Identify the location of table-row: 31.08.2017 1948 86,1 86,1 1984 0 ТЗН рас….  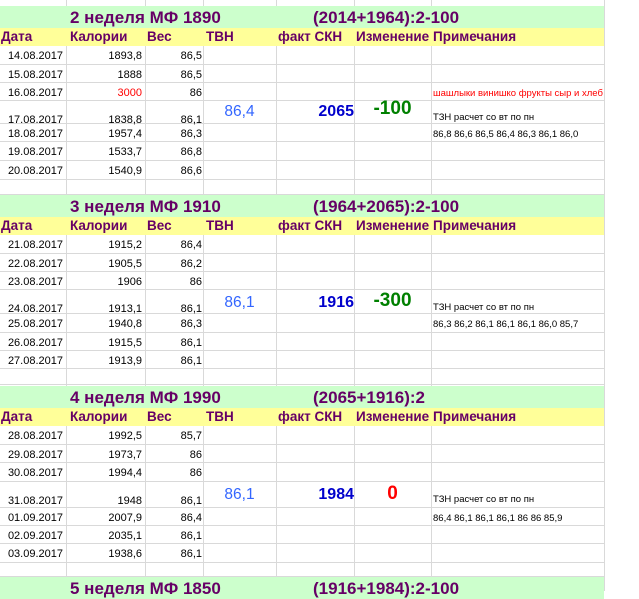
(302, 495).